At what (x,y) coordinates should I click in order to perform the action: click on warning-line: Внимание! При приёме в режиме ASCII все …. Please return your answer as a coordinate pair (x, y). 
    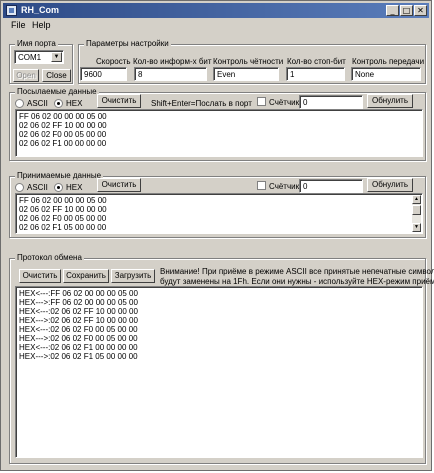
    Looking at the image, I should click on (297, 271).